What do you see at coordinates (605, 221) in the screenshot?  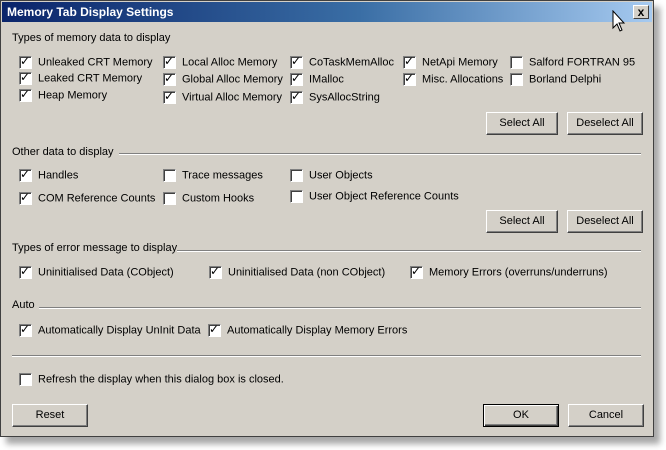 I see `other-deselect-all-button: Deselect All` at bounding box center [605, 221].